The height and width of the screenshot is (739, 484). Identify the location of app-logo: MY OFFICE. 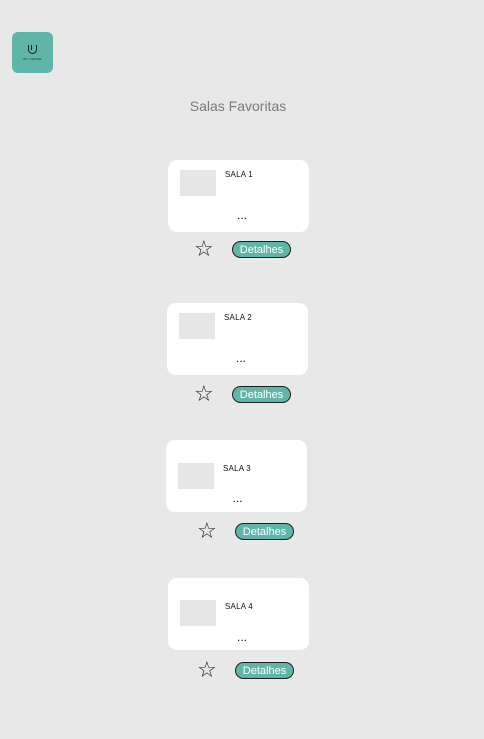
(32, 52).